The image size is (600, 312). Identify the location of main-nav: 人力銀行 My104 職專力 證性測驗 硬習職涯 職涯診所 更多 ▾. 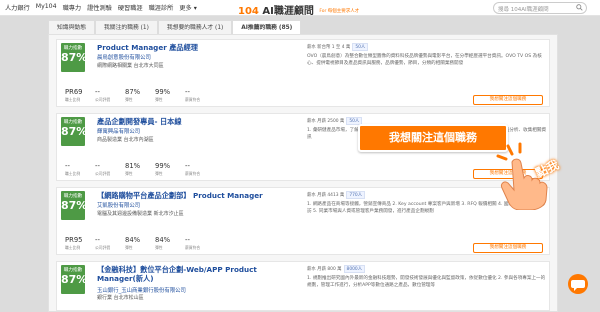
(101, 7).